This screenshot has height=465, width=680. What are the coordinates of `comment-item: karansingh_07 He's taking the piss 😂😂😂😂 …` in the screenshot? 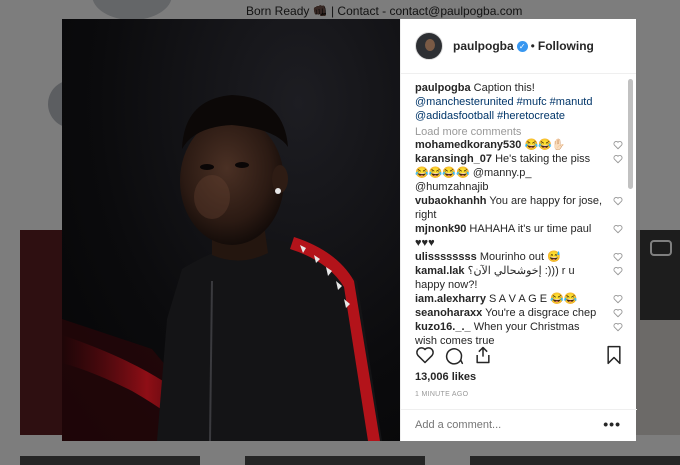 It's located at (520, 173).